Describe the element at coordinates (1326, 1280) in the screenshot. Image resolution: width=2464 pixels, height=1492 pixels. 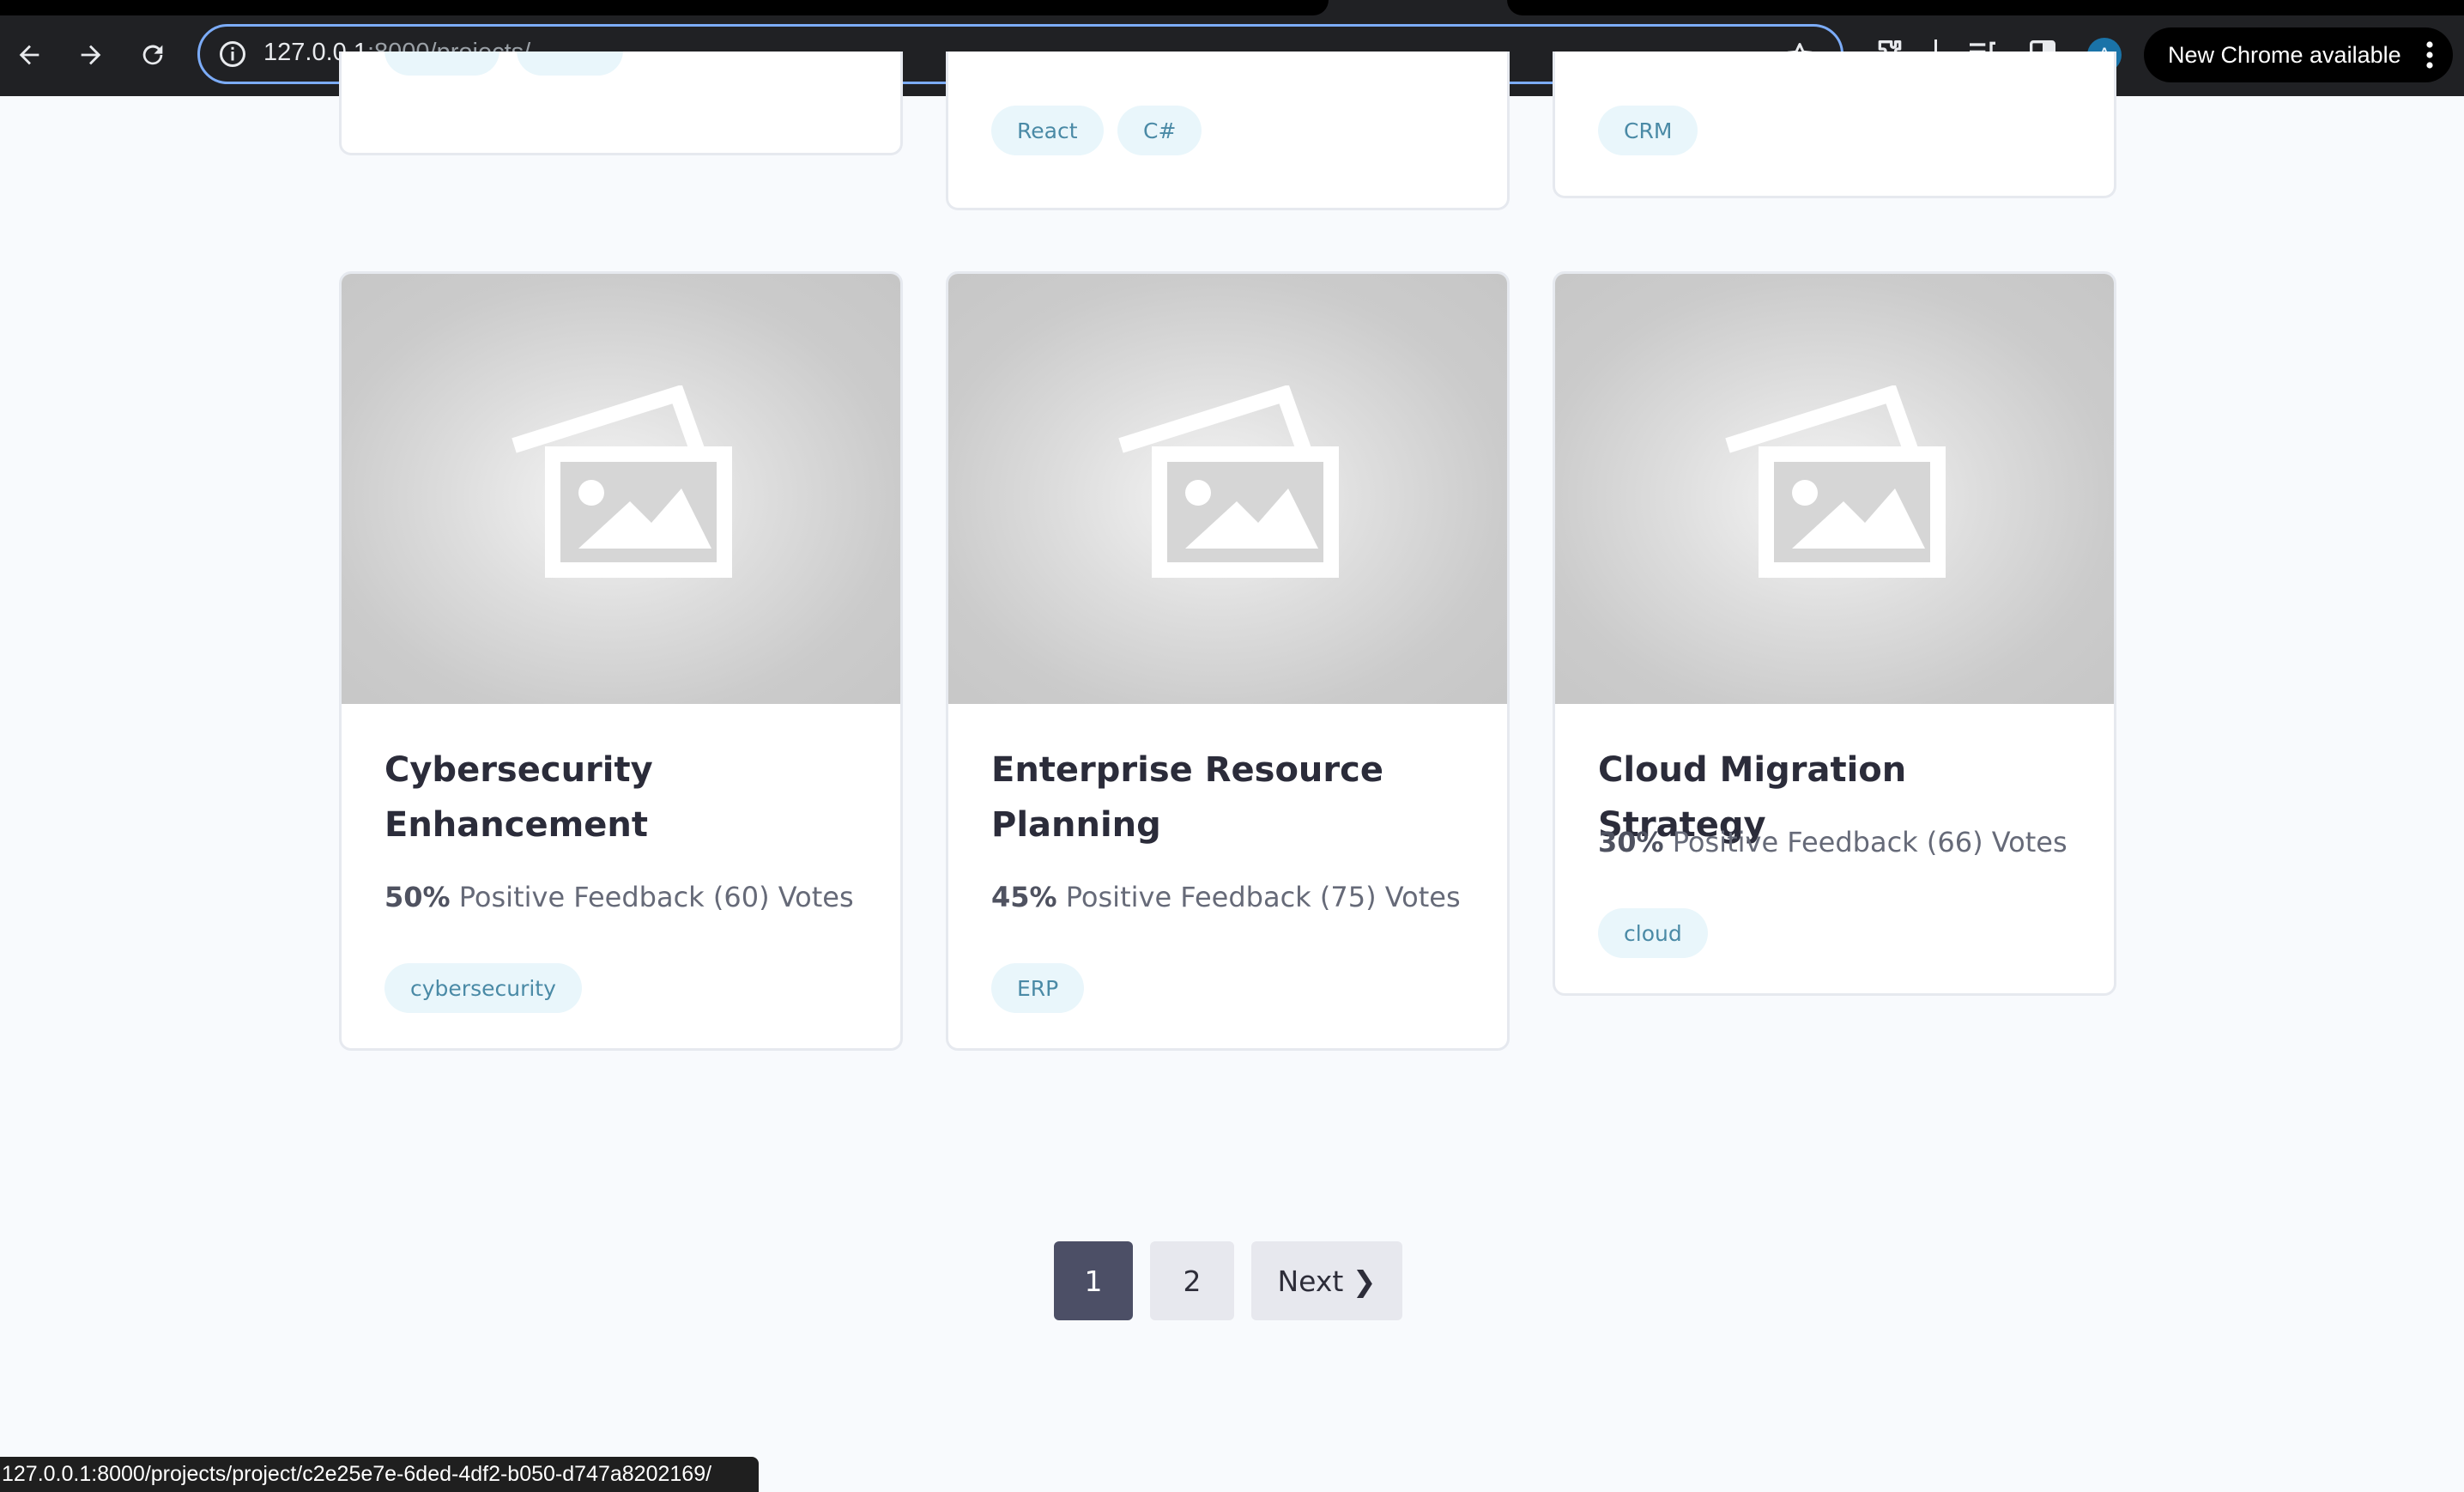
I see `next-page-button: Next ❯` at that location.